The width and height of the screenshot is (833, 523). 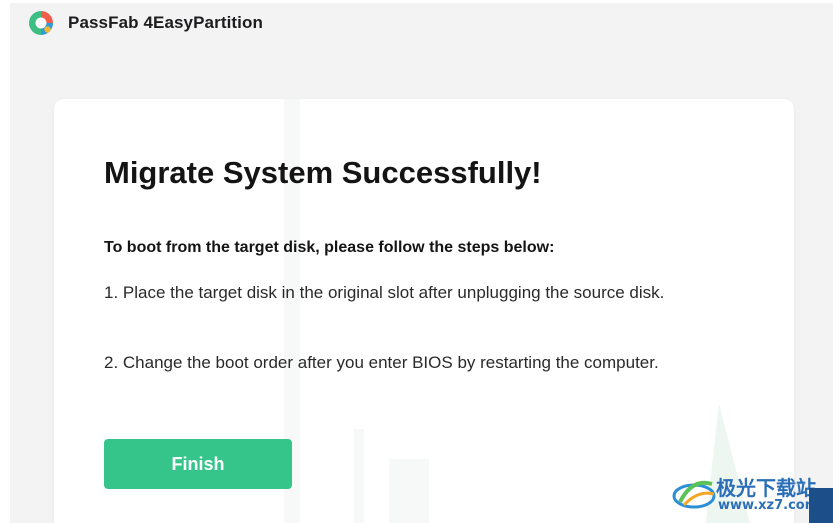 I want to click on finish-button: Finish, so click(x=198, y=464).